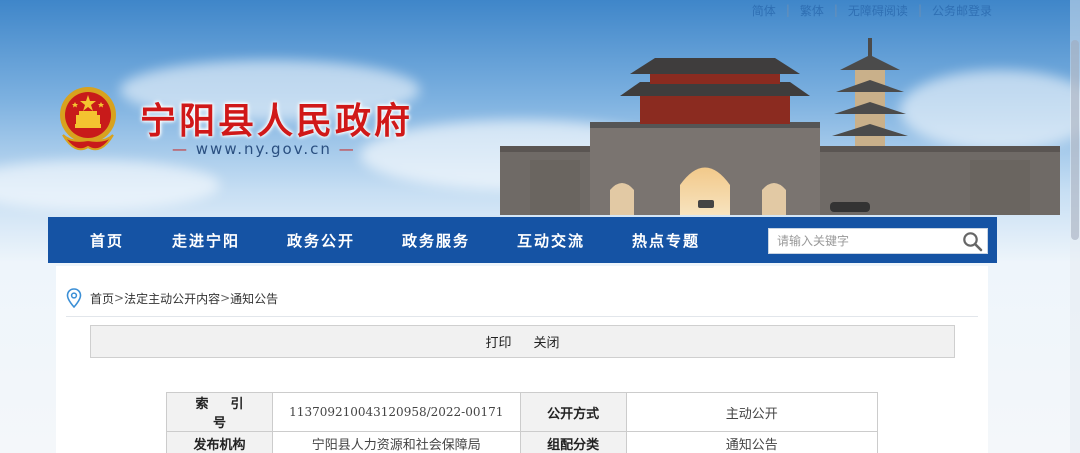 Image resolution: width=1080 pixels, height=453 pixels. What do you see at coordinates (102, 298) in the screenshot?
I see `breadcrumb-home: 首页` at bounding box center [102, 298].